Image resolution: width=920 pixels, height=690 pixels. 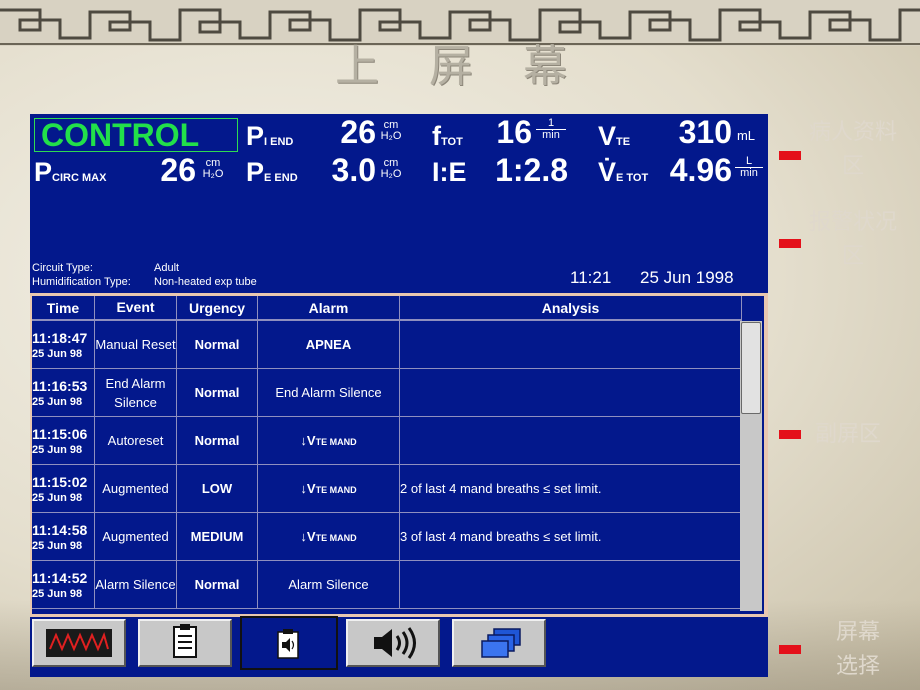 I want to click on speaker-icon, so click(x=395, y=643).